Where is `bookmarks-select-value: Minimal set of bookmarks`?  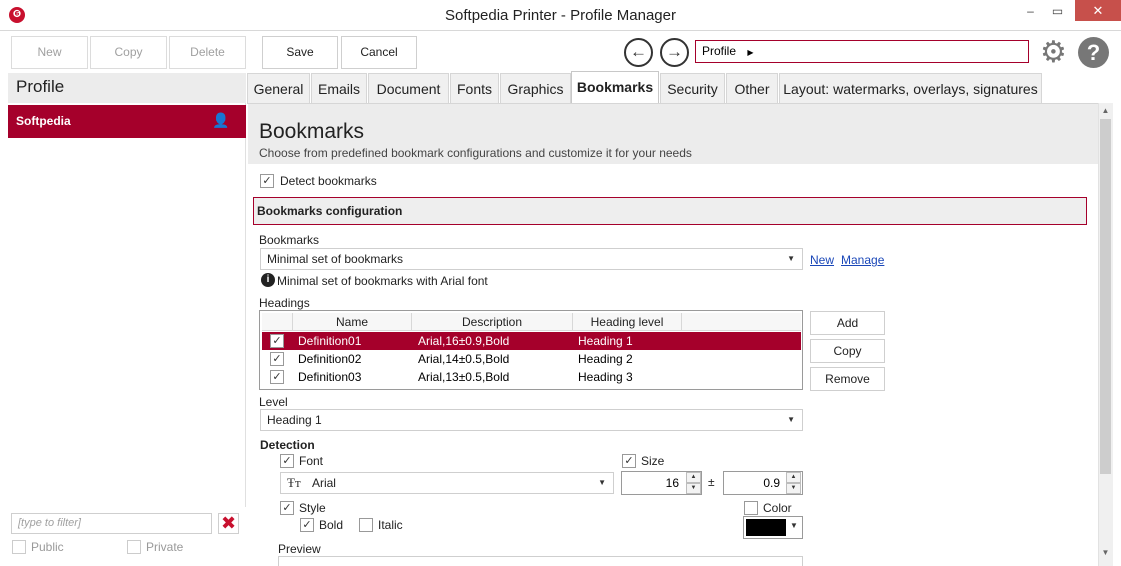
bookmarks-select-value: Minimal set of bookmarks is located at coordinates (335, 259).